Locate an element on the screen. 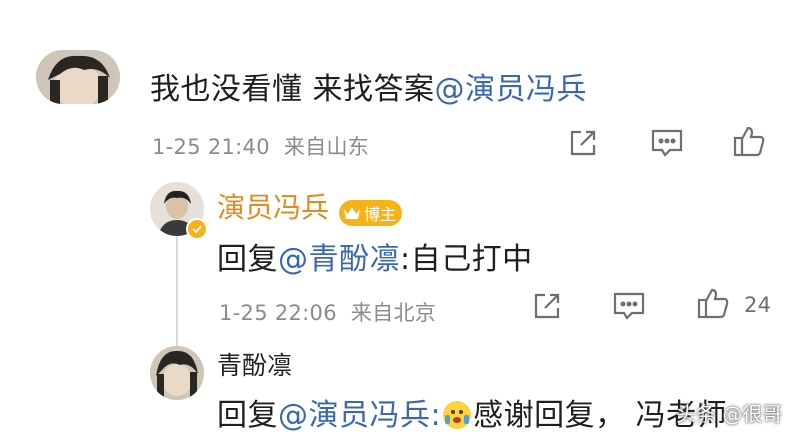 The height and width of the screenshot is (437, 800). reply2-username: 青酚凛 is located at coordinates (254, 364).